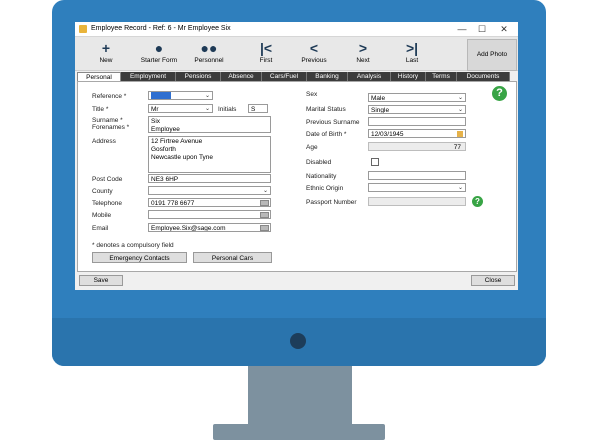 Image resolution: width=598 pixels, height=440 pixels. What do you see at coordinates (102, 215) in the screenshot?
I see `mobile-label: Mobile` at bounding box center [102, 215].